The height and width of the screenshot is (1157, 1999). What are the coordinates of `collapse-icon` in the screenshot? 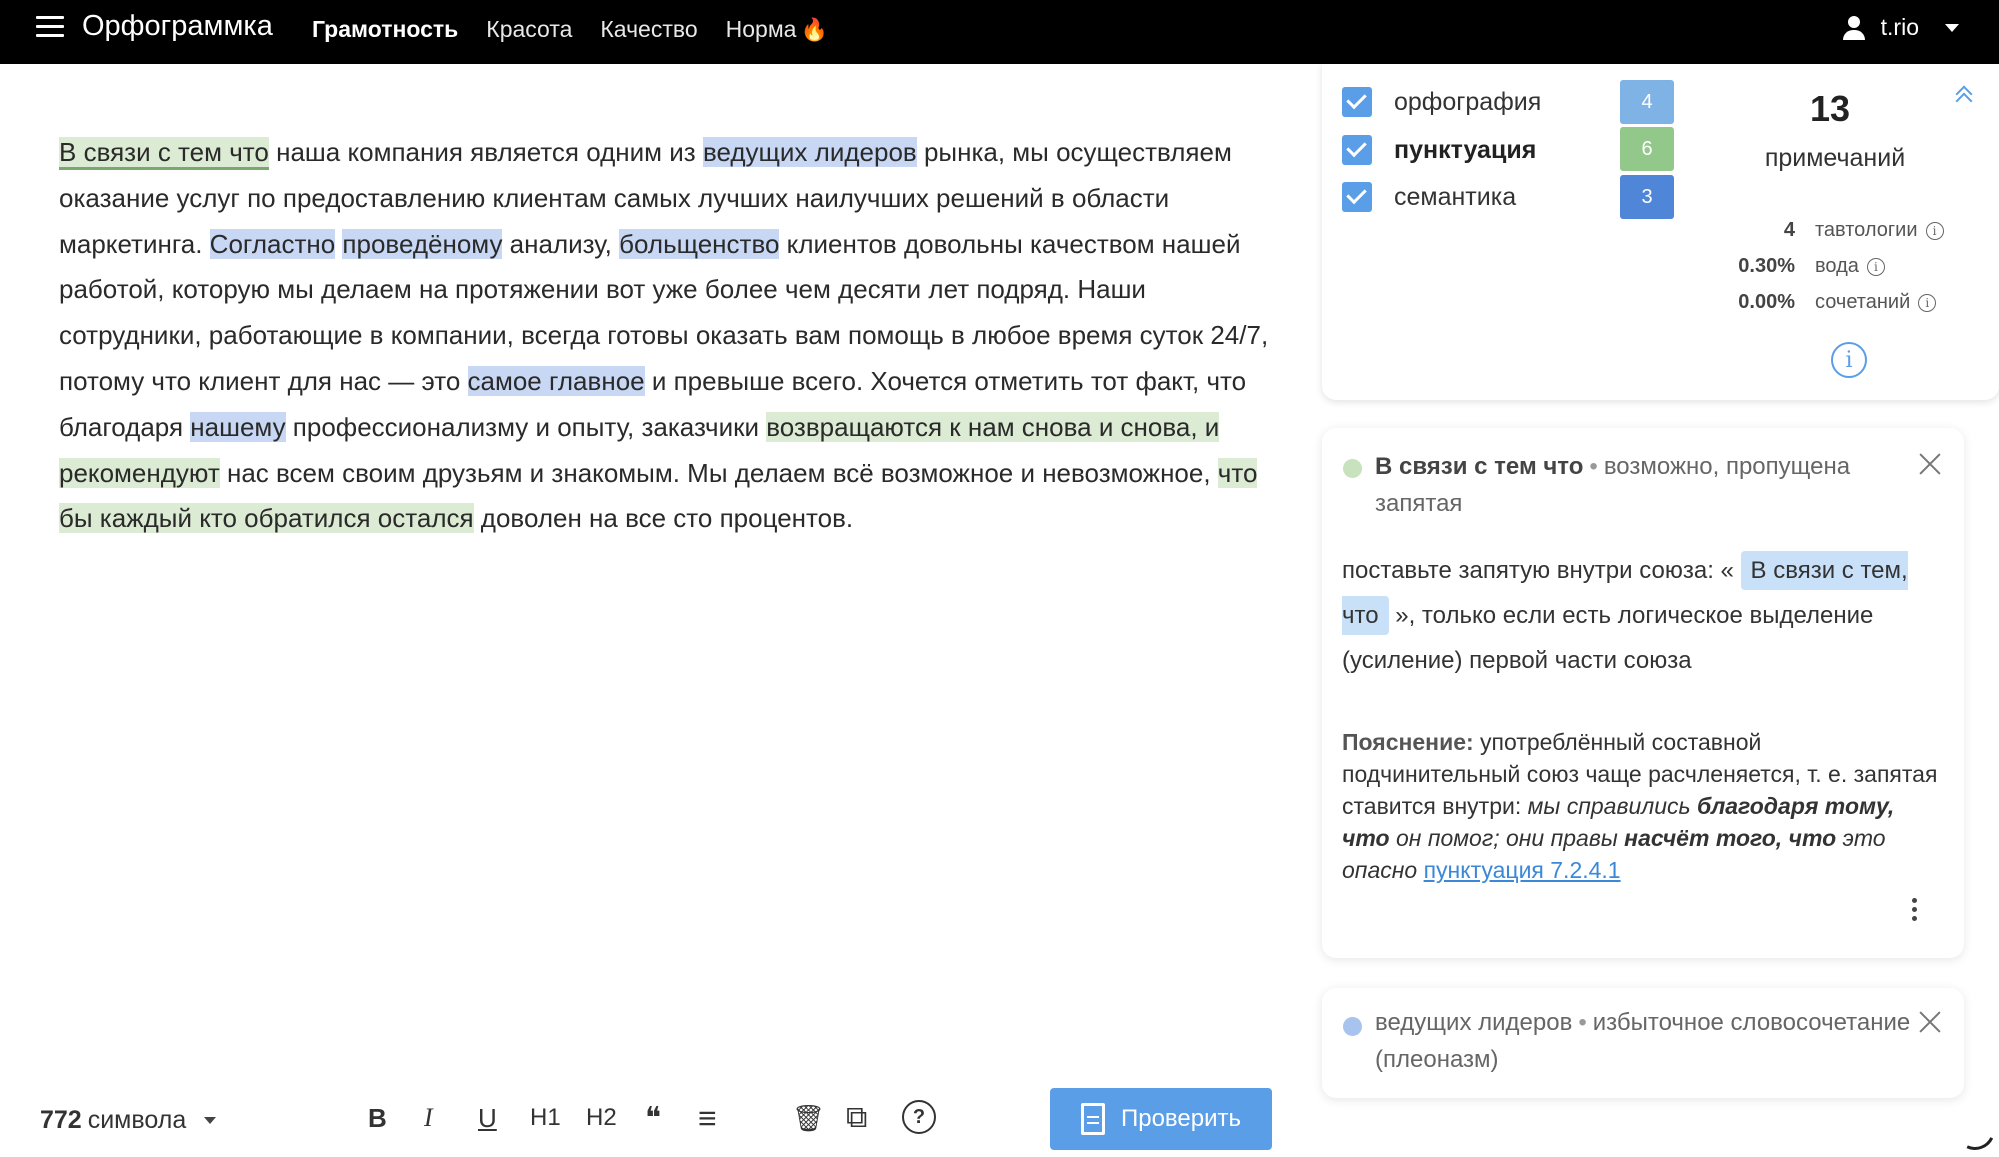 It's located at (1964, 96).